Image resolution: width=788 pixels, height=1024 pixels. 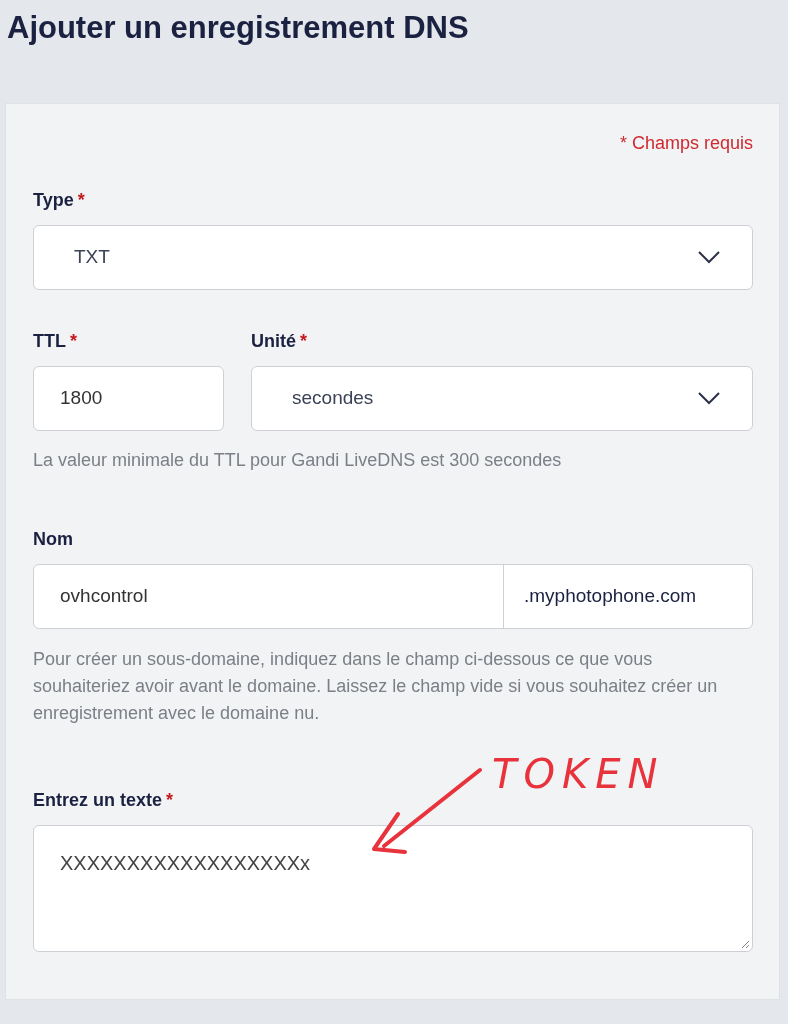 I want to click on handwritten-annotation: TOKEN, so click(x=578, y=774).